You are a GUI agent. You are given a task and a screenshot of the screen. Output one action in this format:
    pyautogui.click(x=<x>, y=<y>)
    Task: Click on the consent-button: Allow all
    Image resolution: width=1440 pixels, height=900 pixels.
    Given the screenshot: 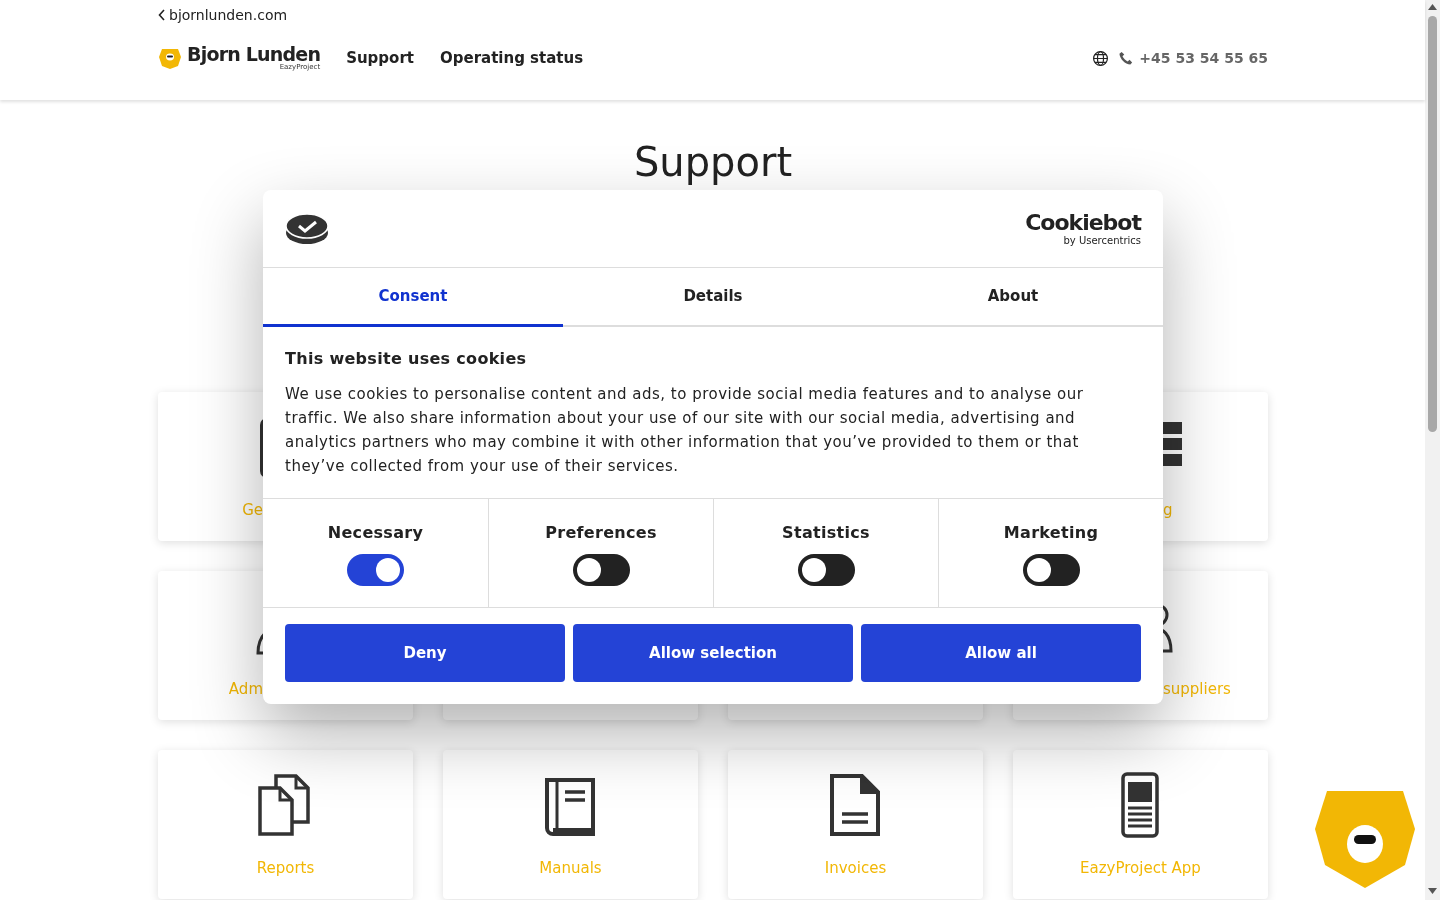 What is the action you would take?
    pyautogui.click(x=1001, y=653)
    